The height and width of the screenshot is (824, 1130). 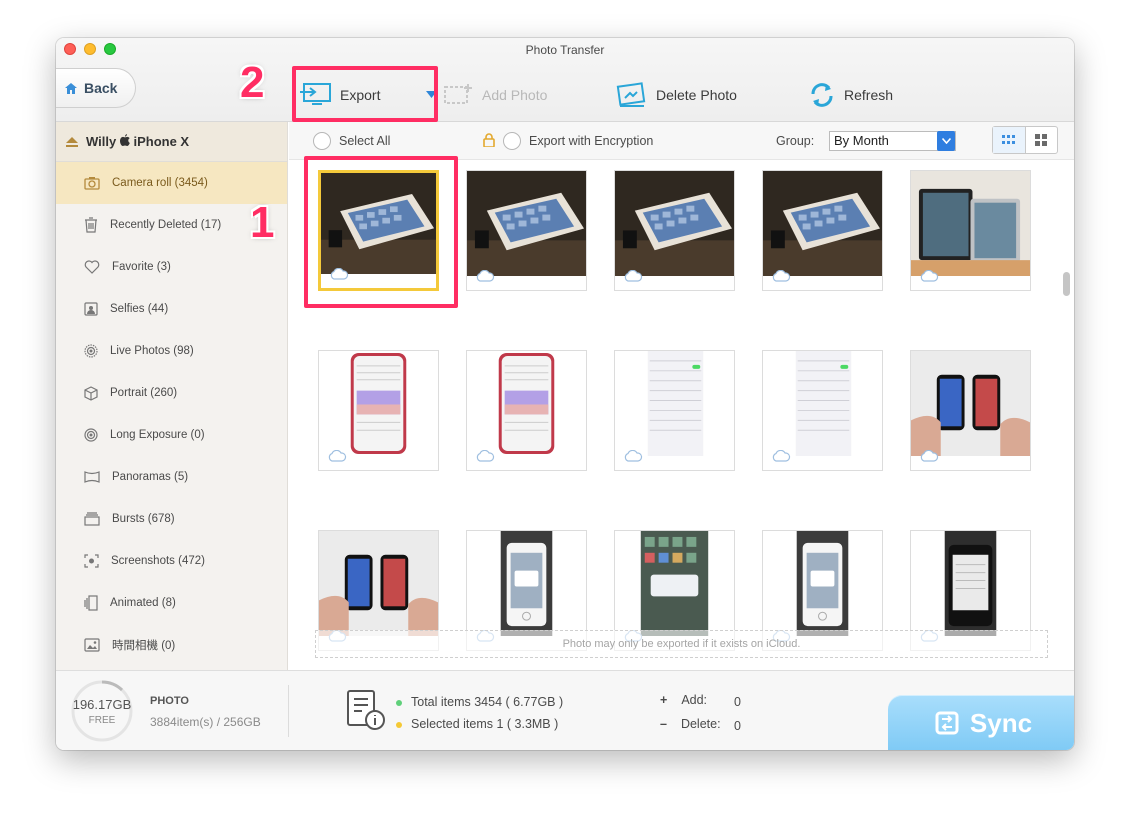 What do you see at coordinates (1066, 284) in the screenshot?
I see `scrollbar-thumb` at bounding box center [1066, 284].